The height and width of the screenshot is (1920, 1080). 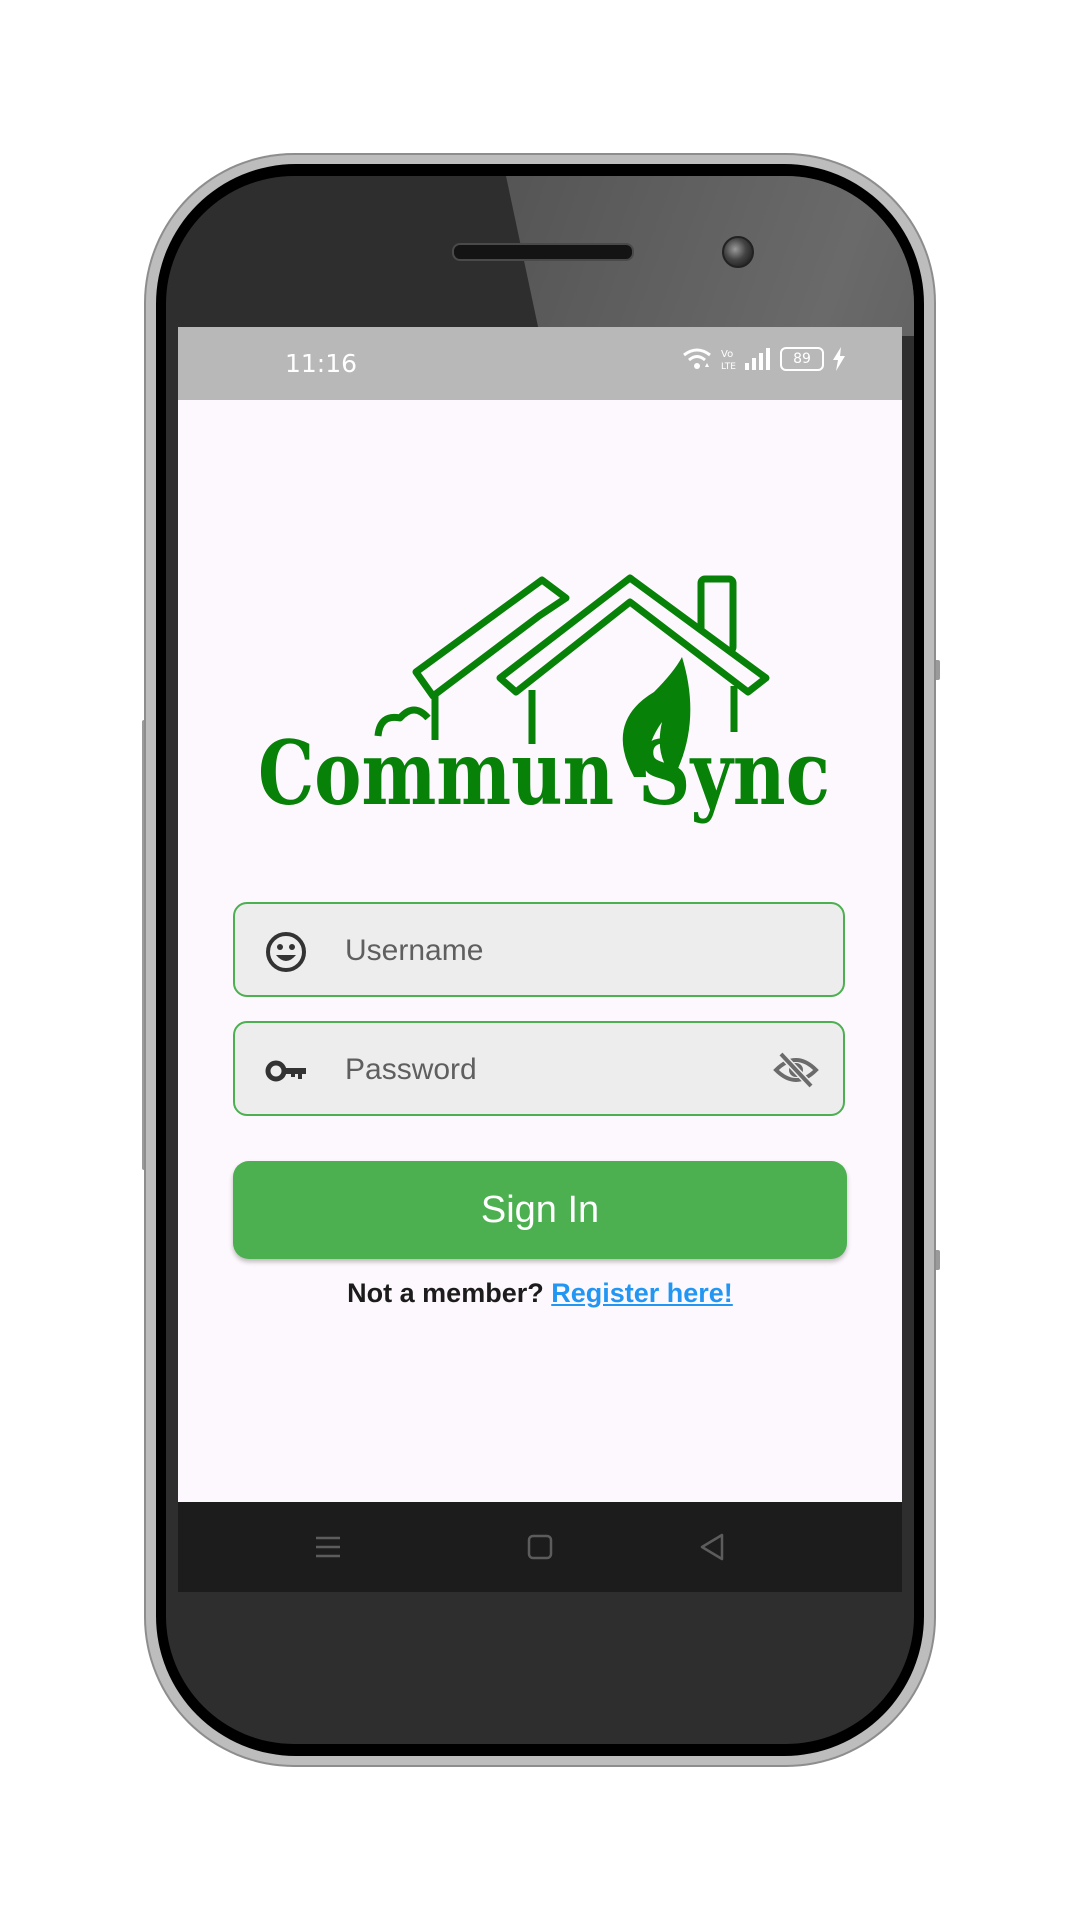 I want to click on status-time: 11:16, so click(x=321, y=363).